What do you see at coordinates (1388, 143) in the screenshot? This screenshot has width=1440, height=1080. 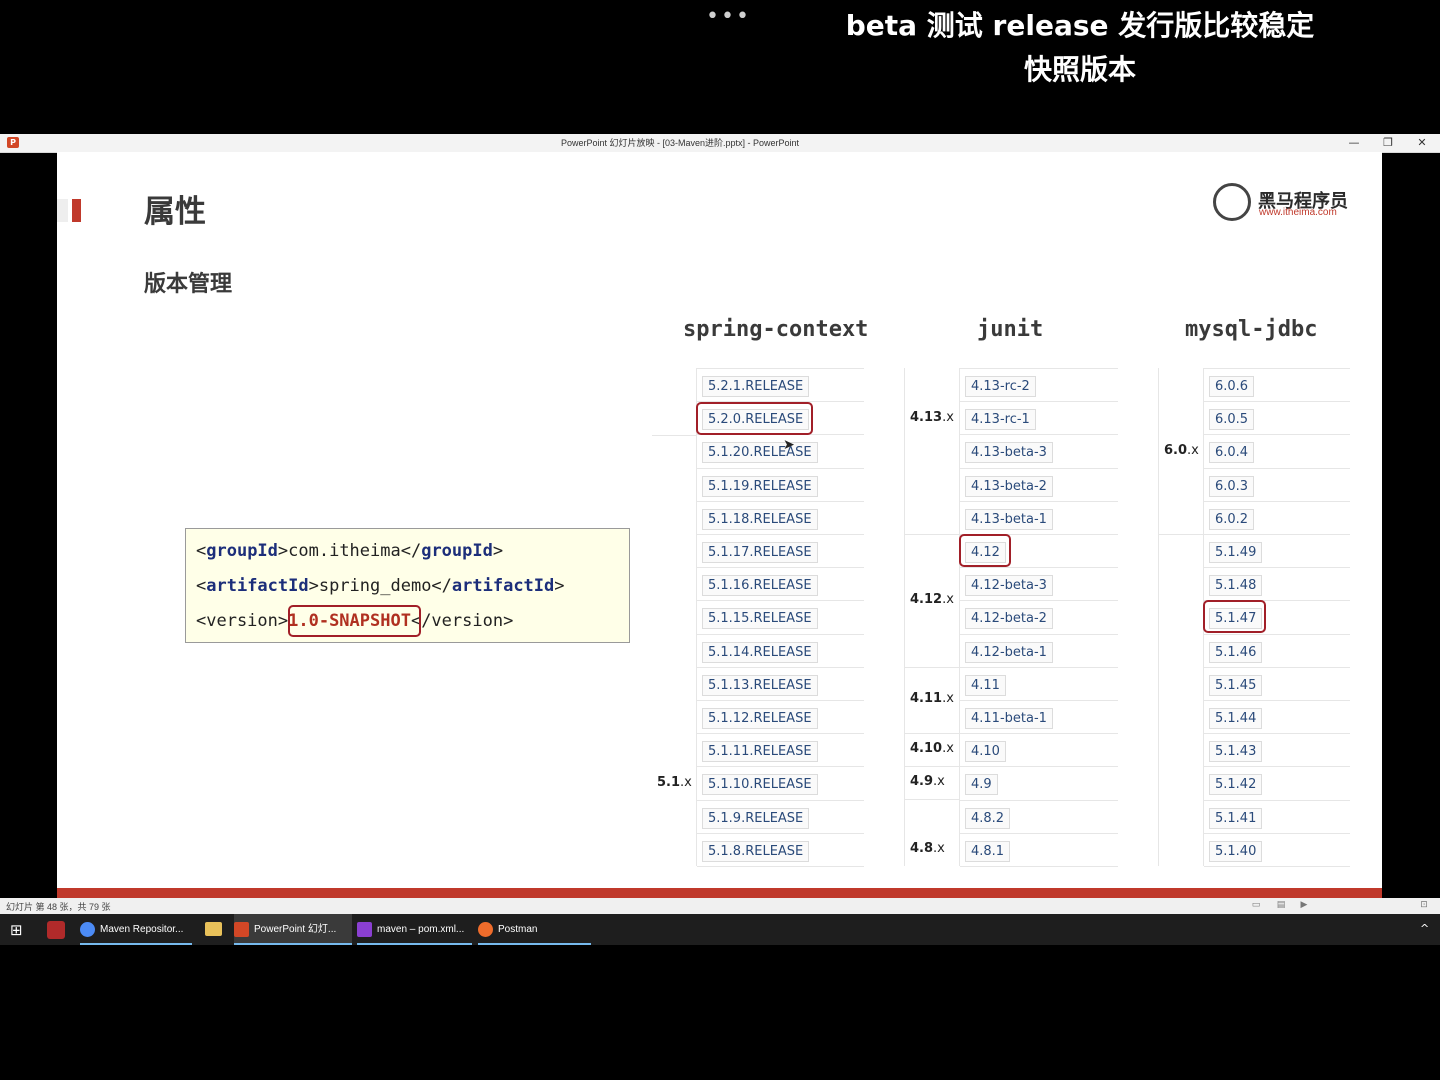 I see `restore-button: ❐` at bounding box center [1388, 143].